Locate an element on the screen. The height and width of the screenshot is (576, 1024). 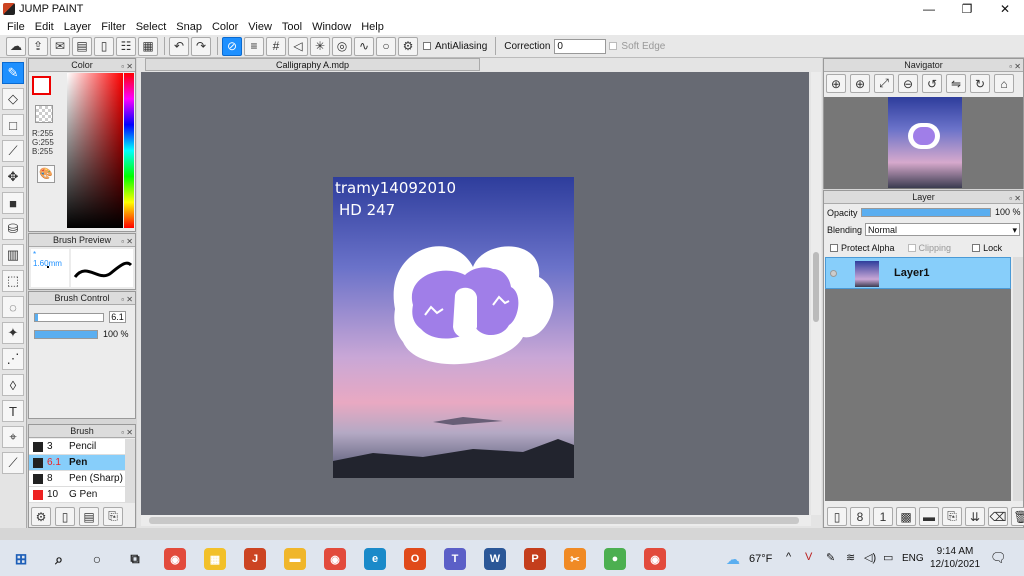
maximize-button: ❐ is located at coordinates (967, 9).